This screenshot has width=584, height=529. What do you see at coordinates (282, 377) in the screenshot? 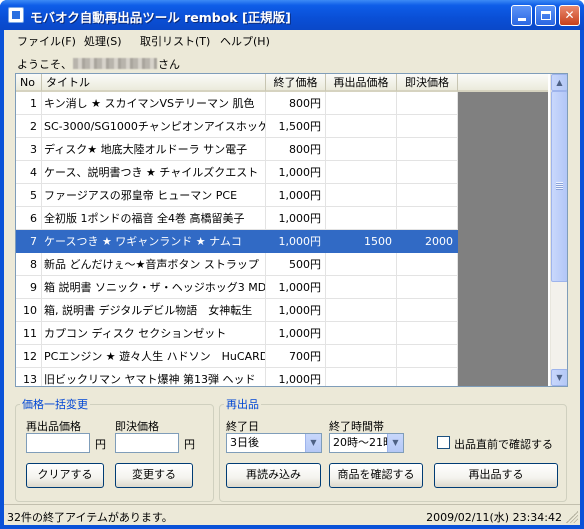
I see `table-row: 13 旧ビックリマン ヤマト爆神 第13弾 ヘッド 1,000円` at bounding box center [282, 377].